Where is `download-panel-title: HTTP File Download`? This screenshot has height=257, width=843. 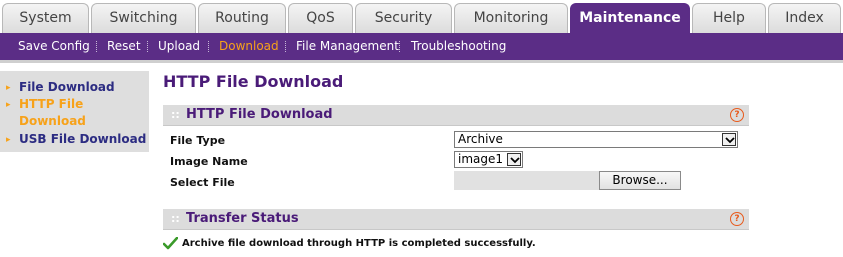 download-panel-title: HTTP File Download is located at coordinates (259, 114).